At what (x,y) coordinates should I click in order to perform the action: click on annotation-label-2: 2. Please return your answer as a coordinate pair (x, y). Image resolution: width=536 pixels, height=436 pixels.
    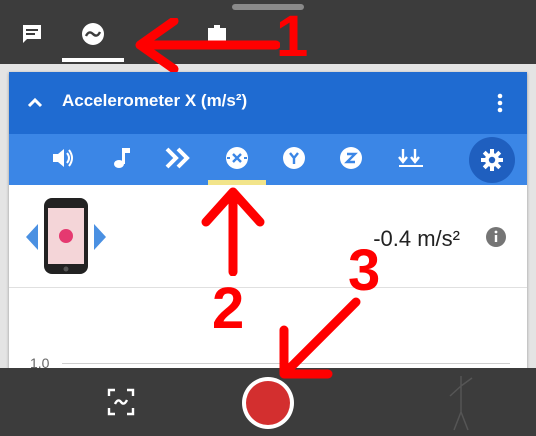
    Looking at the image, I should click on (228, 308).